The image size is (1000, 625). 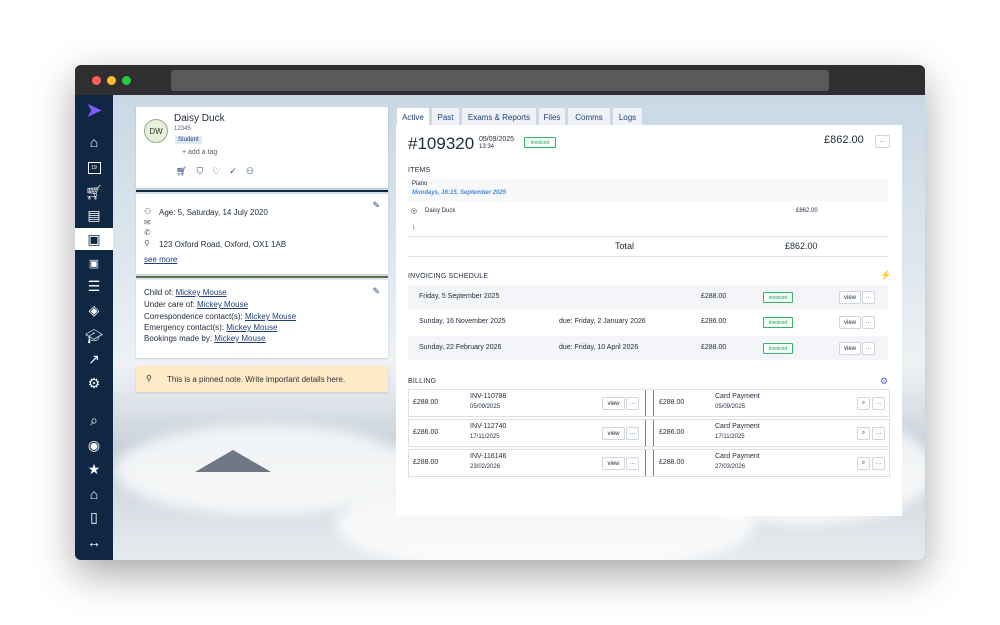 What do you see at coordinates (193, 316) in the screenshot?
I see `correspondence-label: Correspondence contact(s):` at bounding box center [193, 316].